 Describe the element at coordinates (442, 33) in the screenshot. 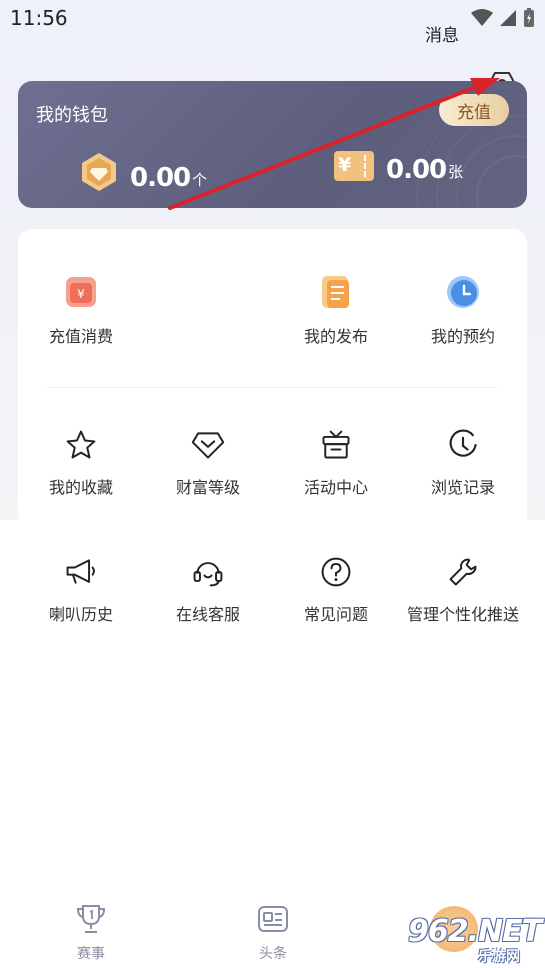

I see `messages-button: 消息` at that location.